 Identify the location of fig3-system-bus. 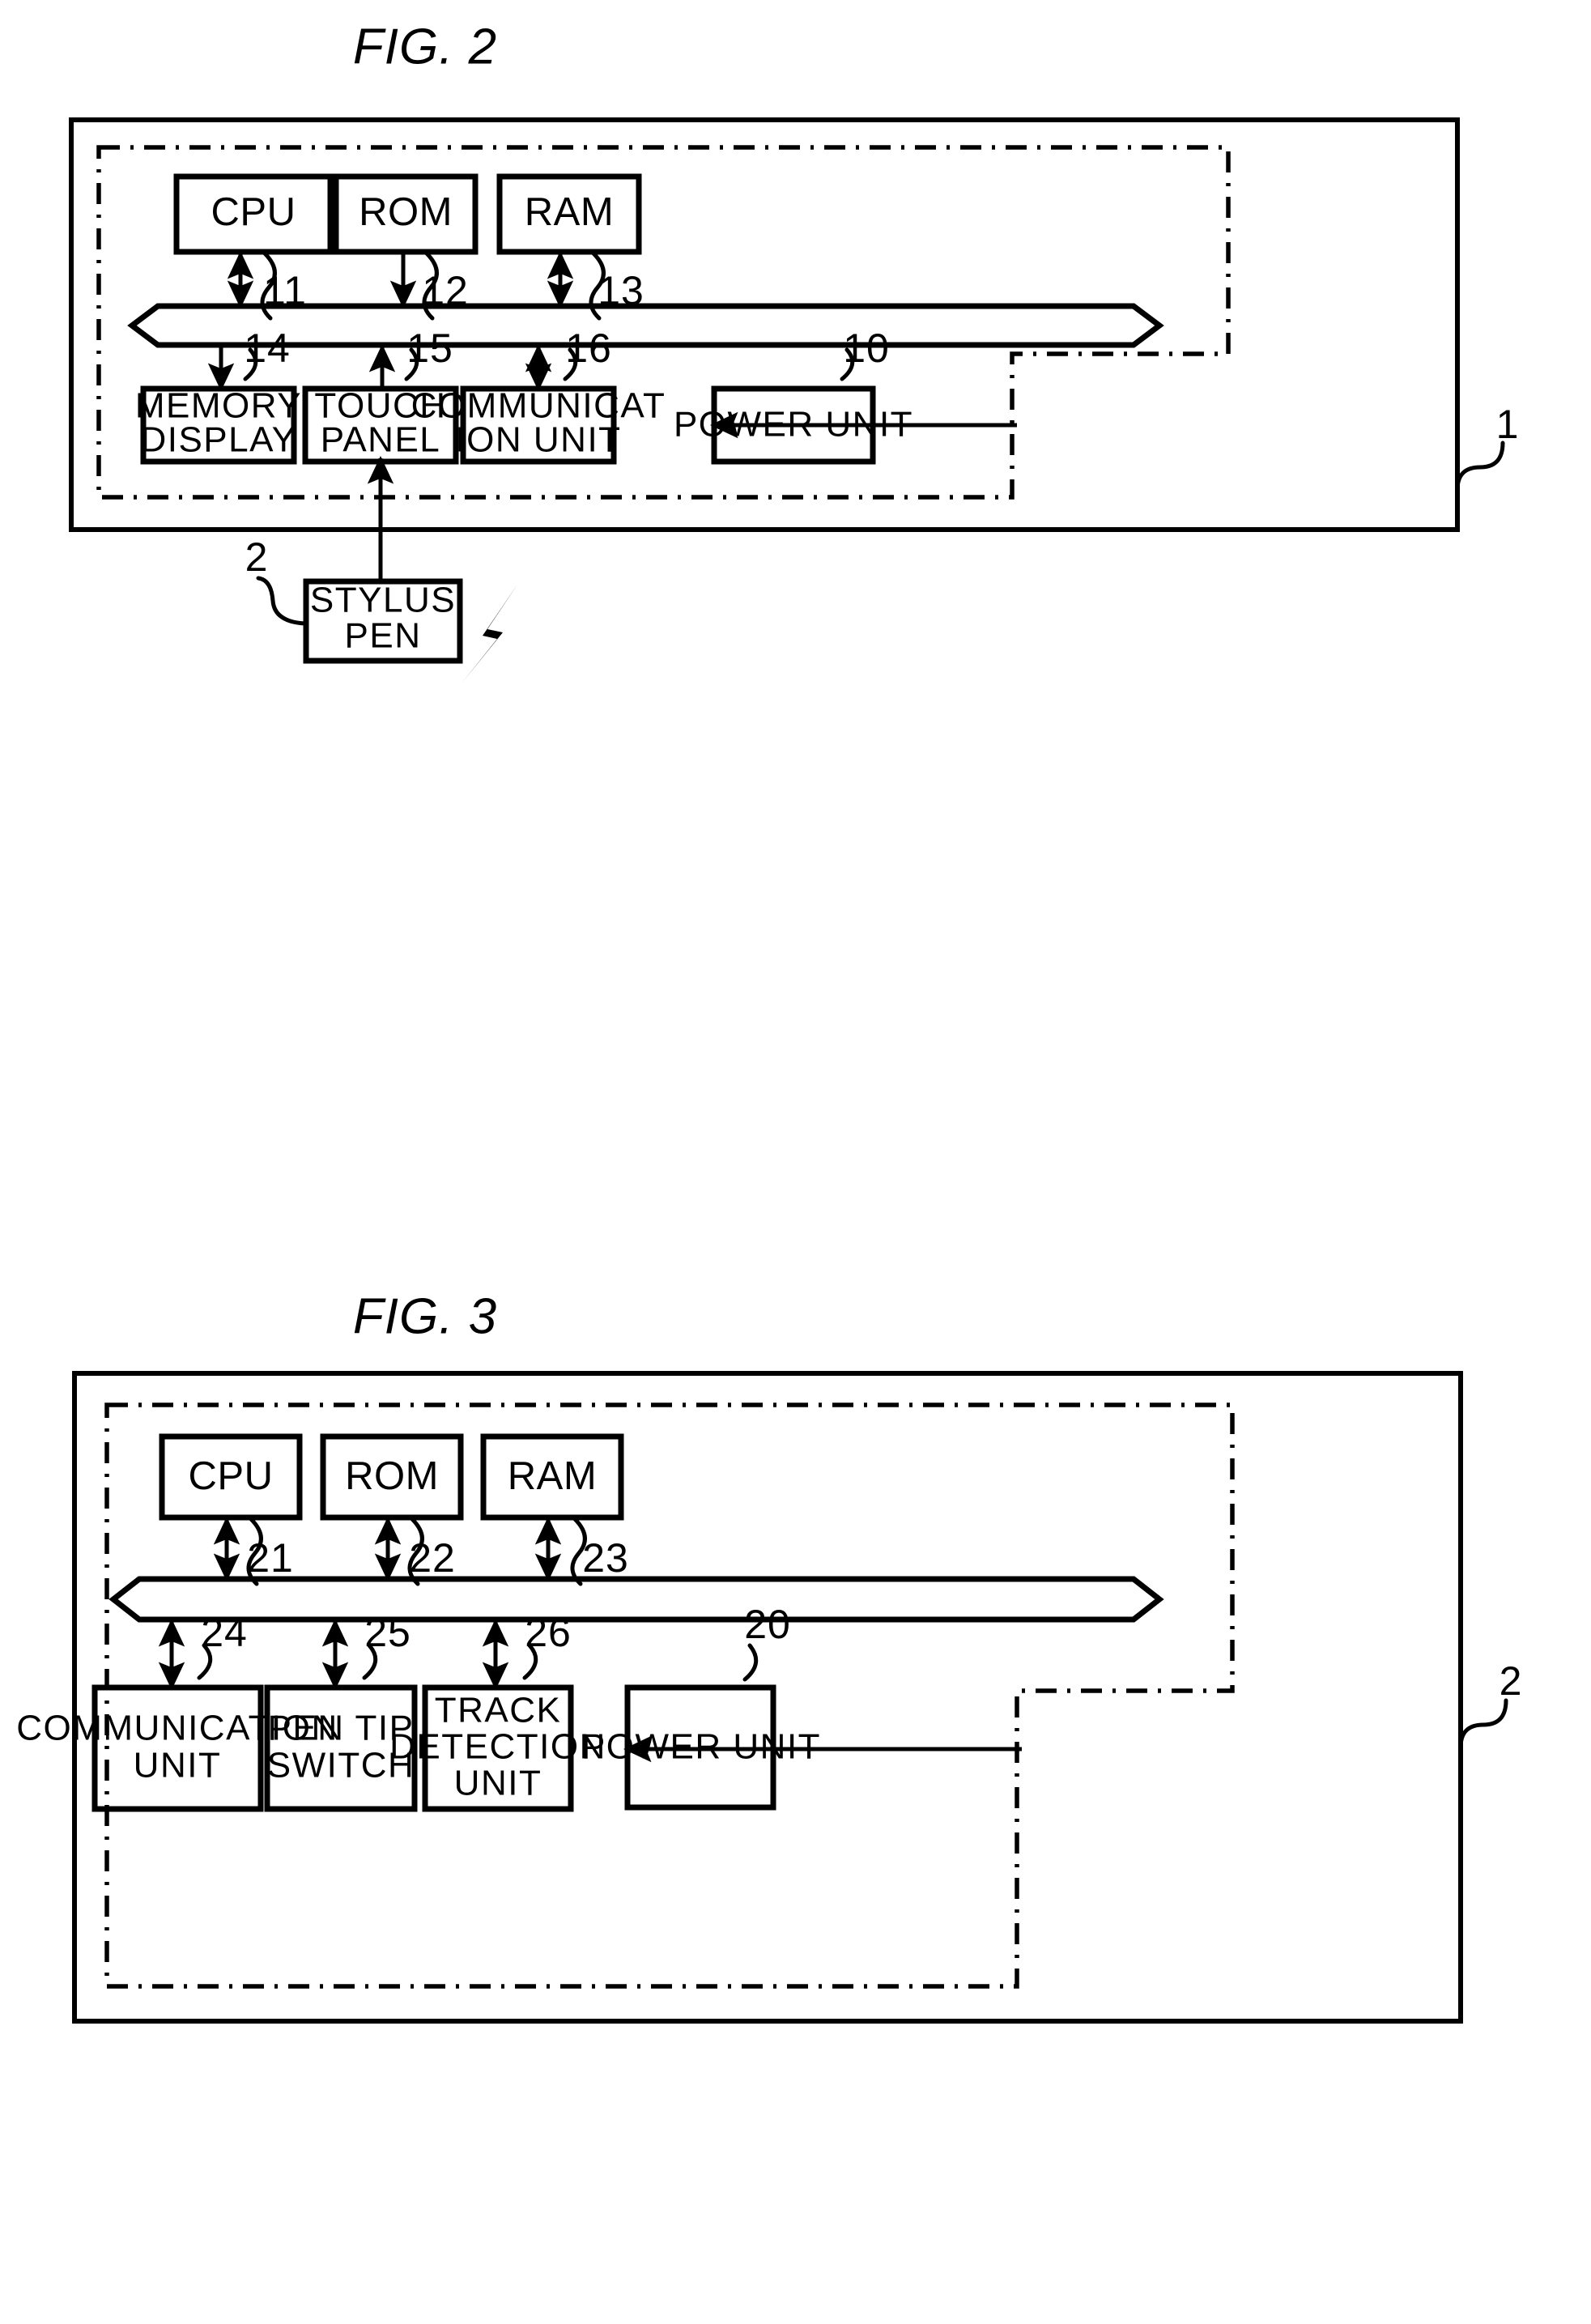
(636, 1600).